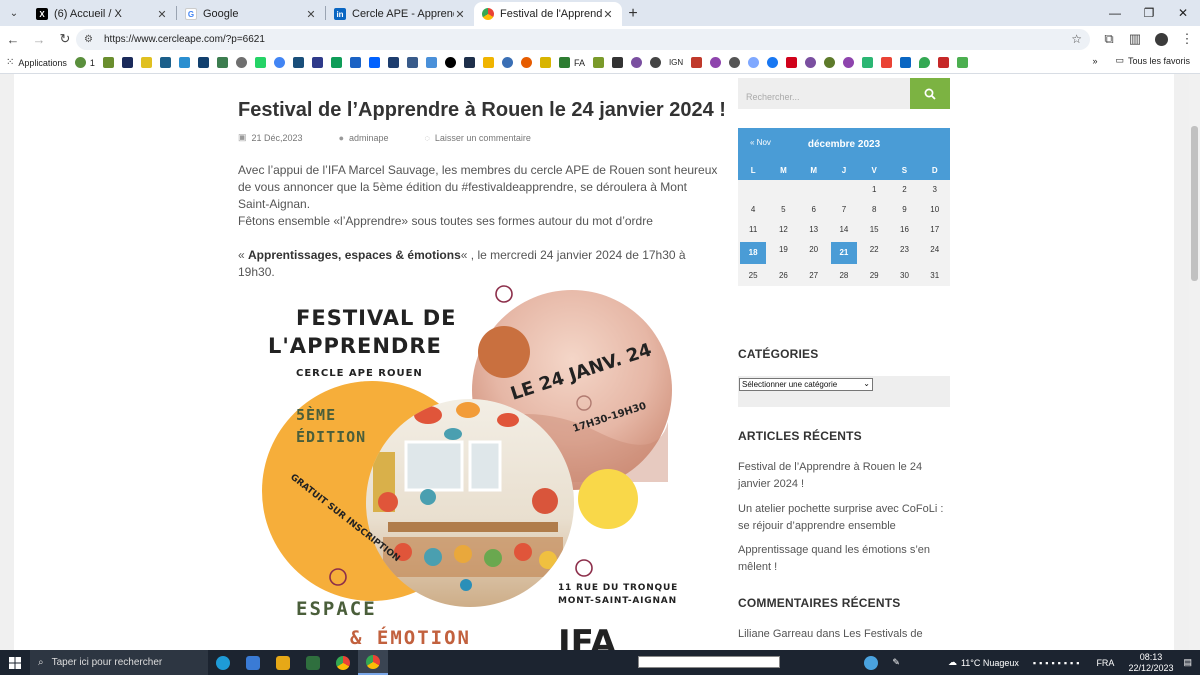  Describe the element at coordinates (844, 634) in the screenshot. I see `recent-comment: Liliane Garreau dans Les Festivals de` at that location.